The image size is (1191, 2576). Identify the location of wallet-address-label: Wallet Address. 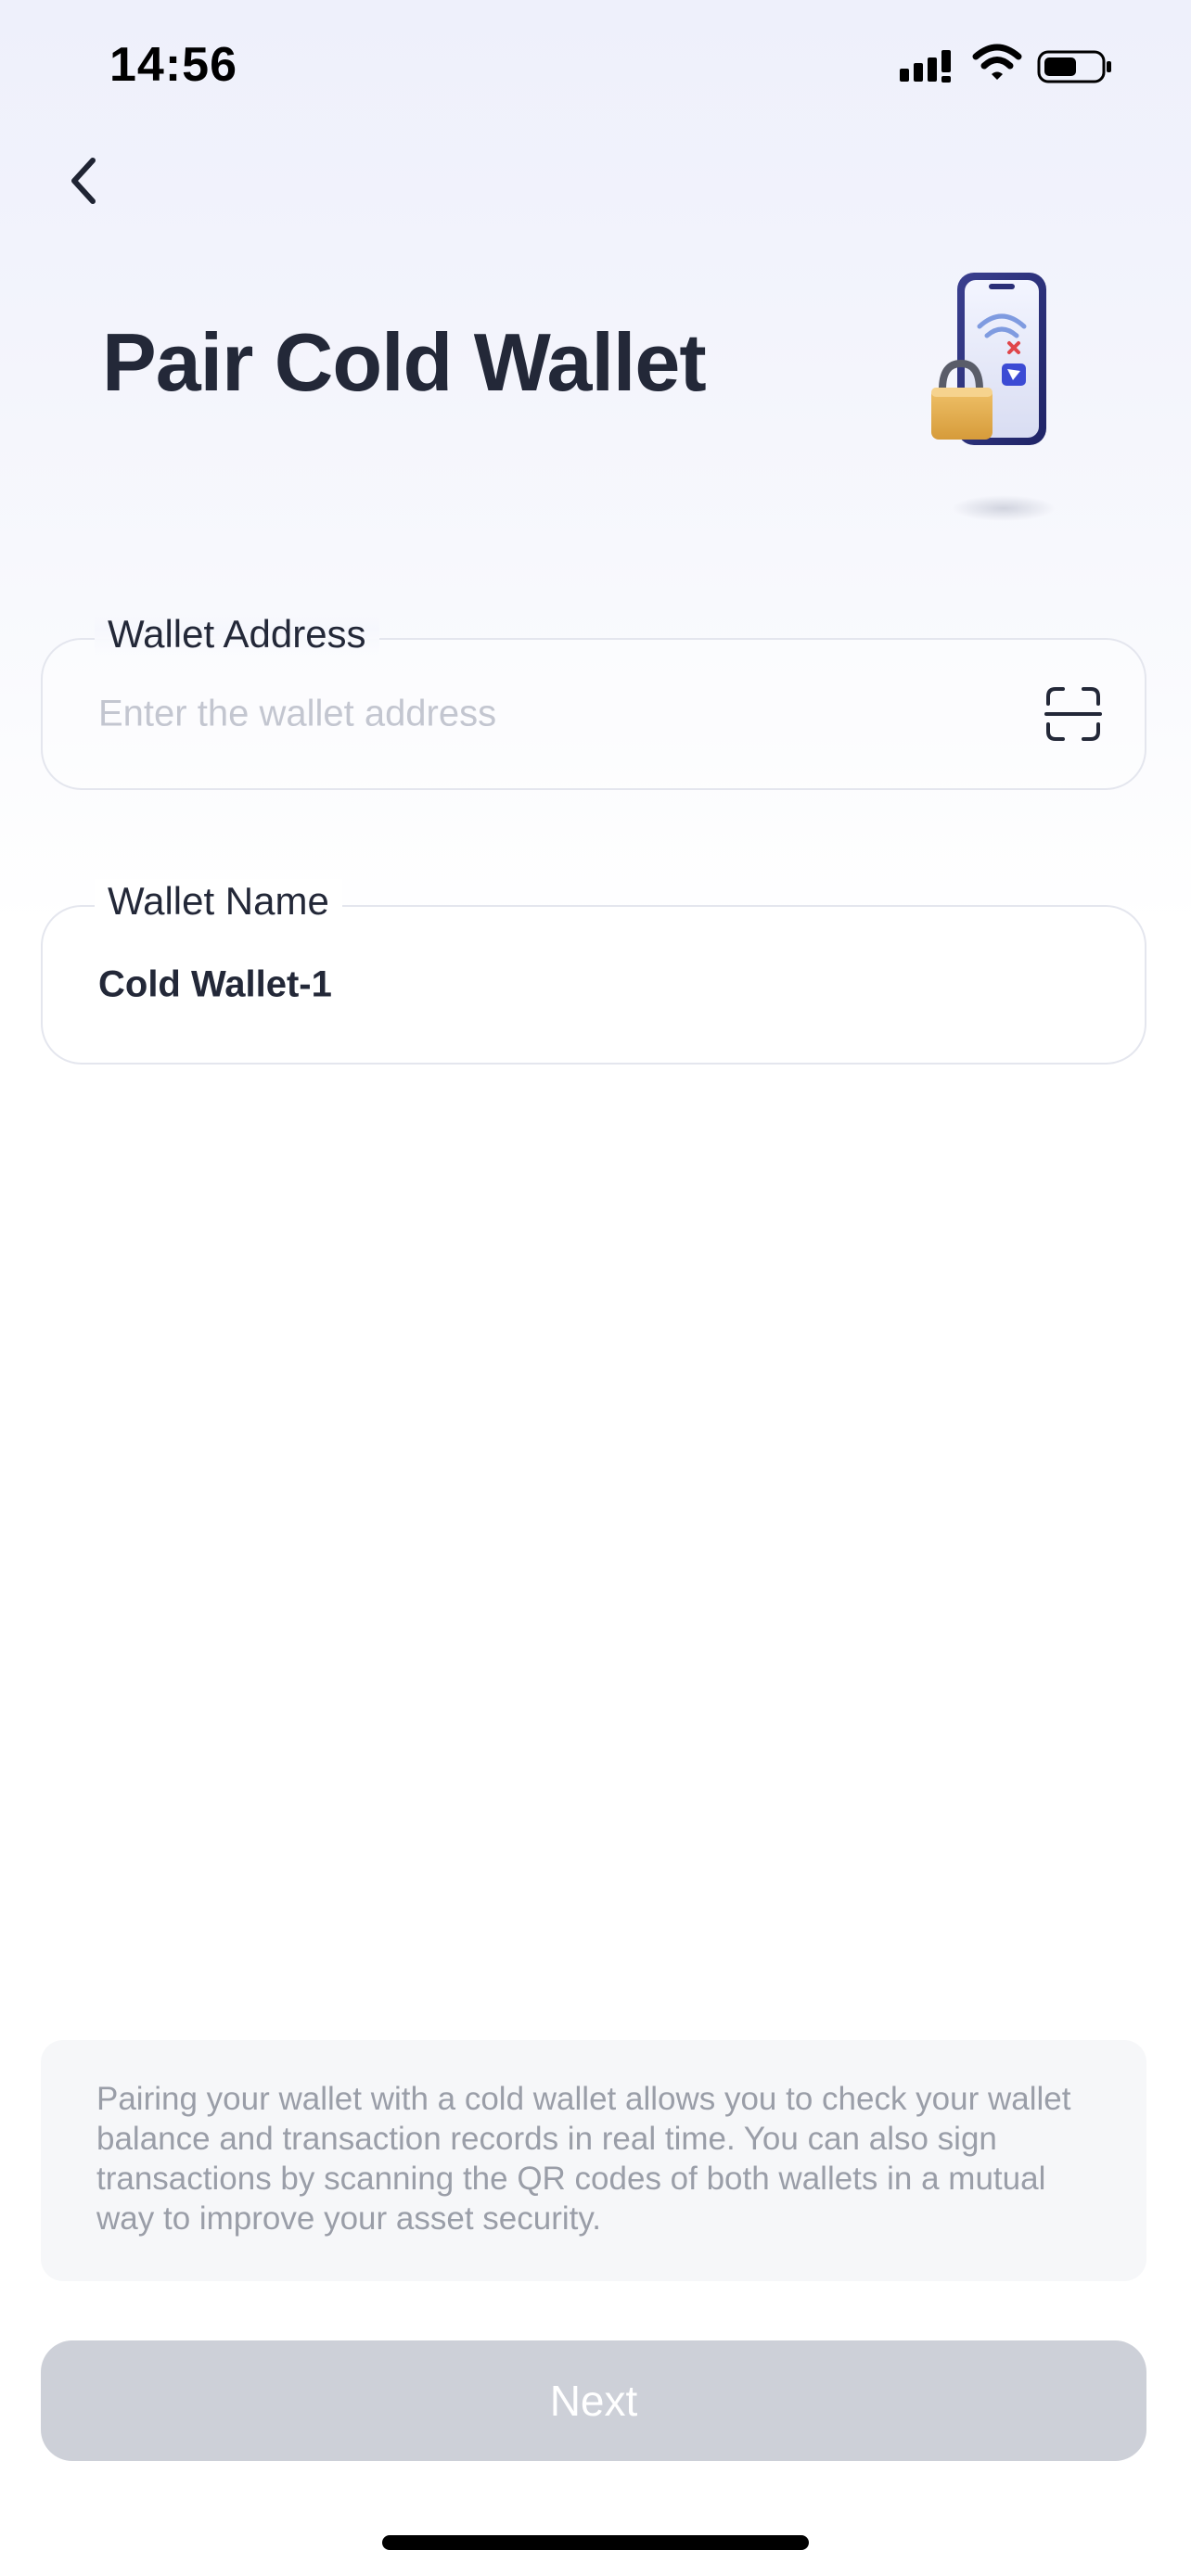
(237, 635).